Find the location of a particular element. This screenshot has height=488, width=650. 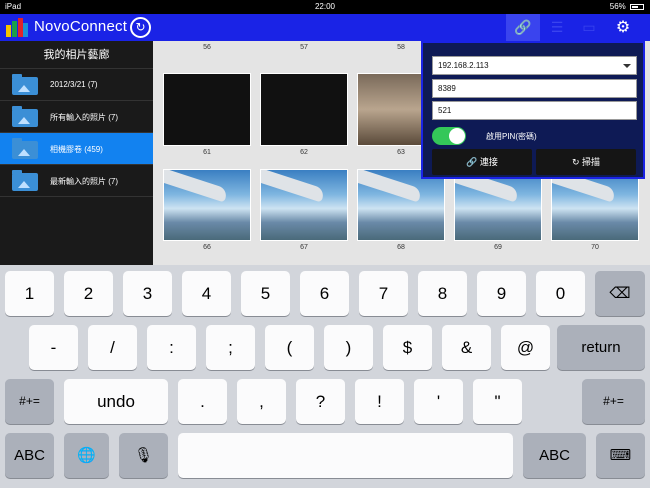

key-quote: " is located at coordinates (497, 401).